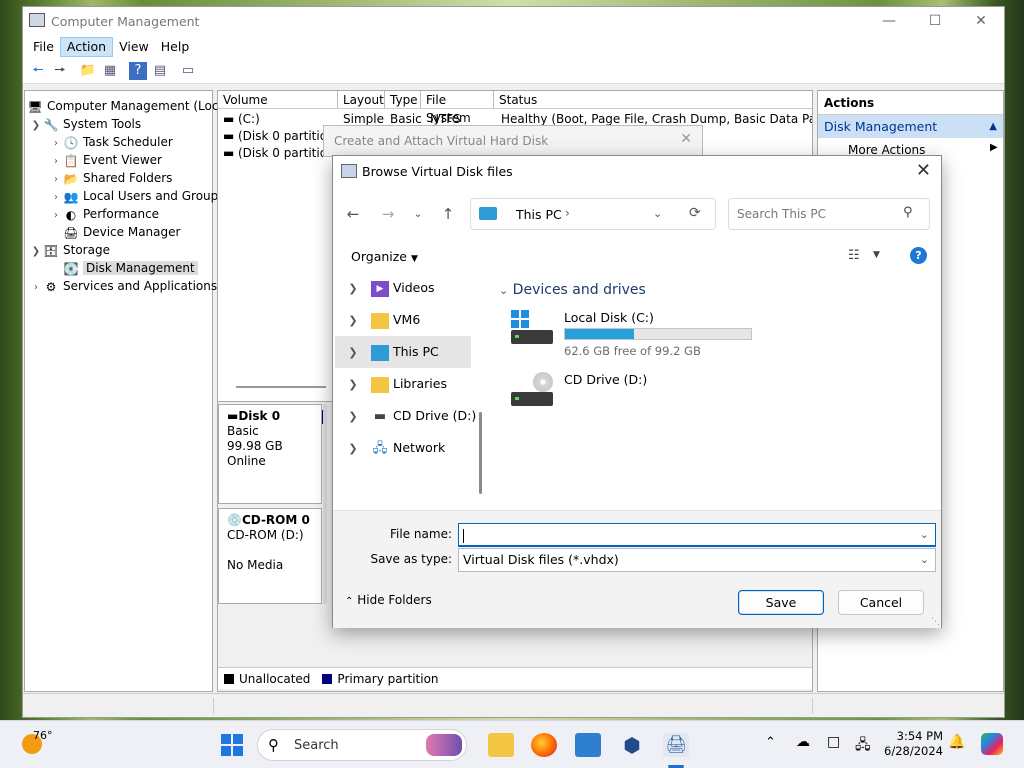 This screenshot has height=768, width=1024. What do you see at coordinates (175, 47) in the screenshot?
I see `menu-help: Help` at bounding box center [175, 47].